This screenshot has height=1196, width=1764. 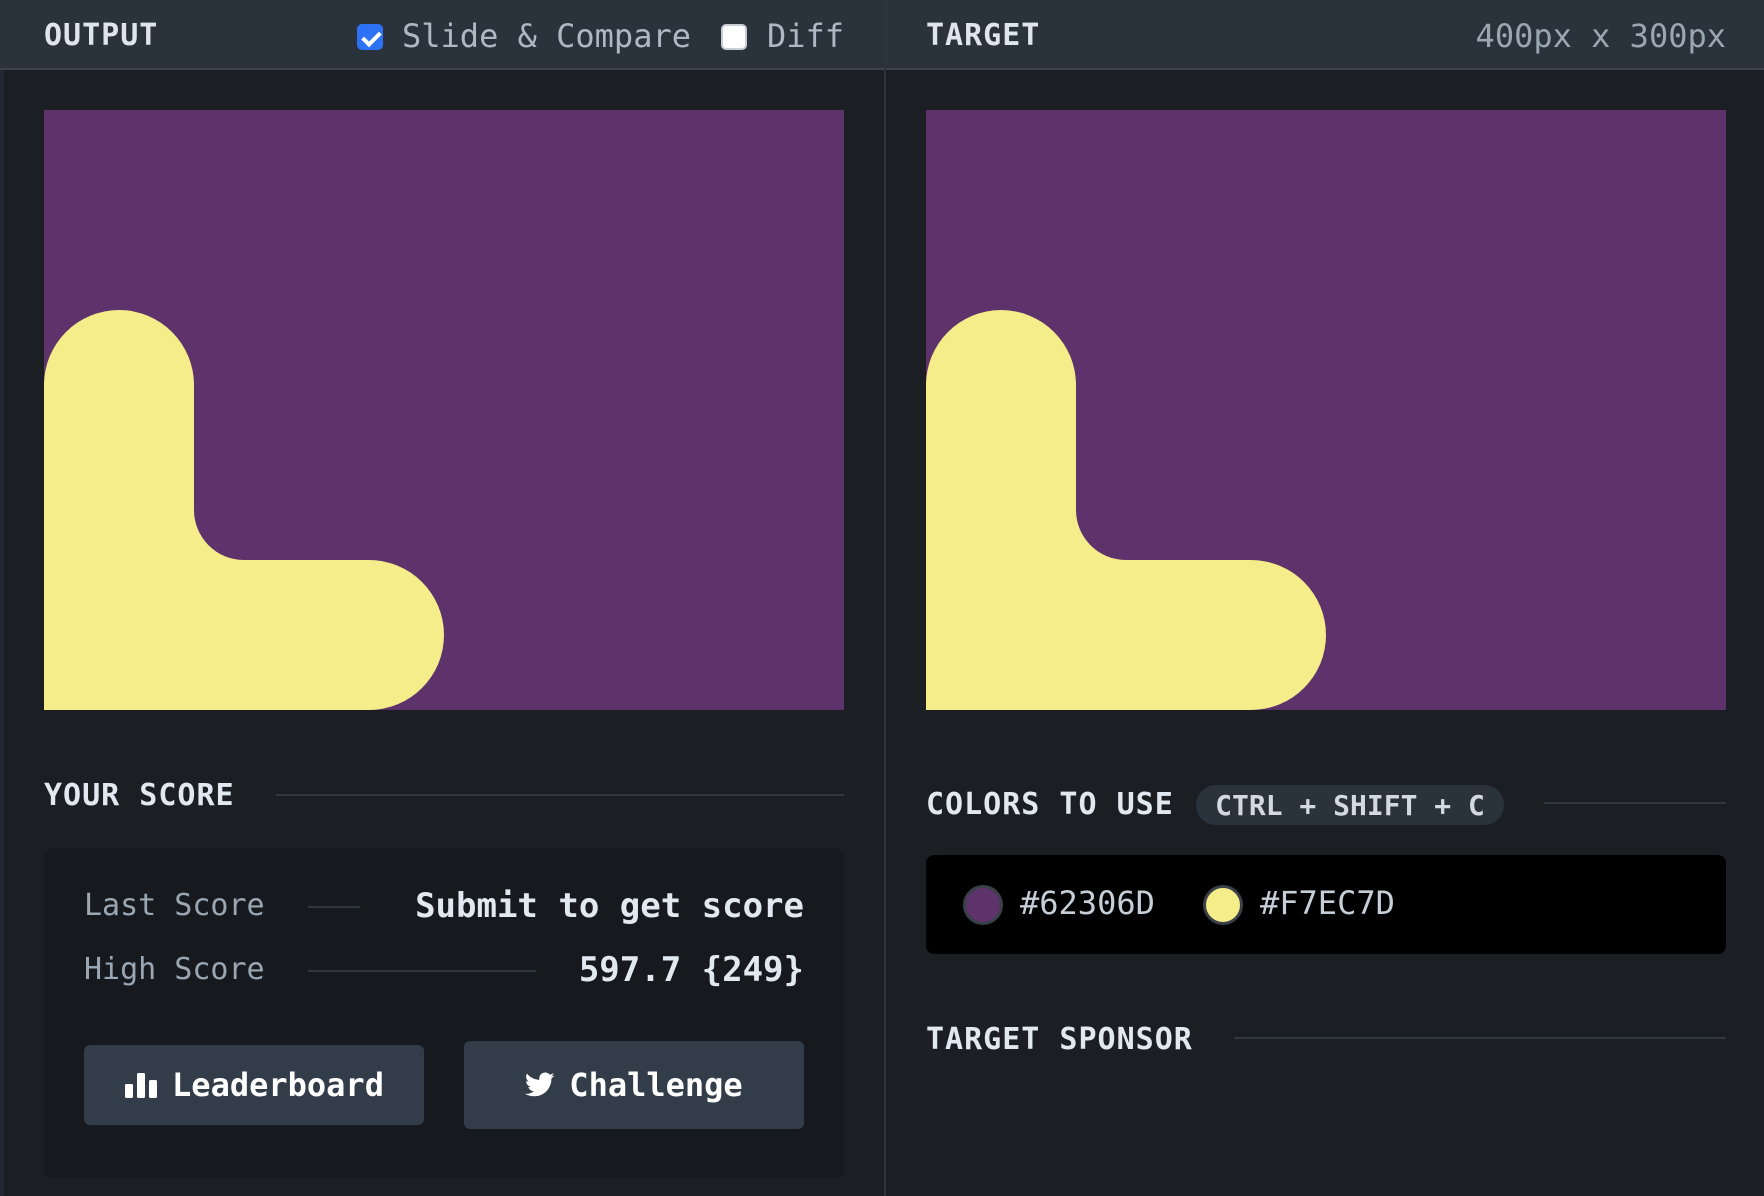 What do you see at coordinates (546, 36) in the screenshot?
I see `slide-compare-label: Slide & Compare` at bounding box center [546, 36].